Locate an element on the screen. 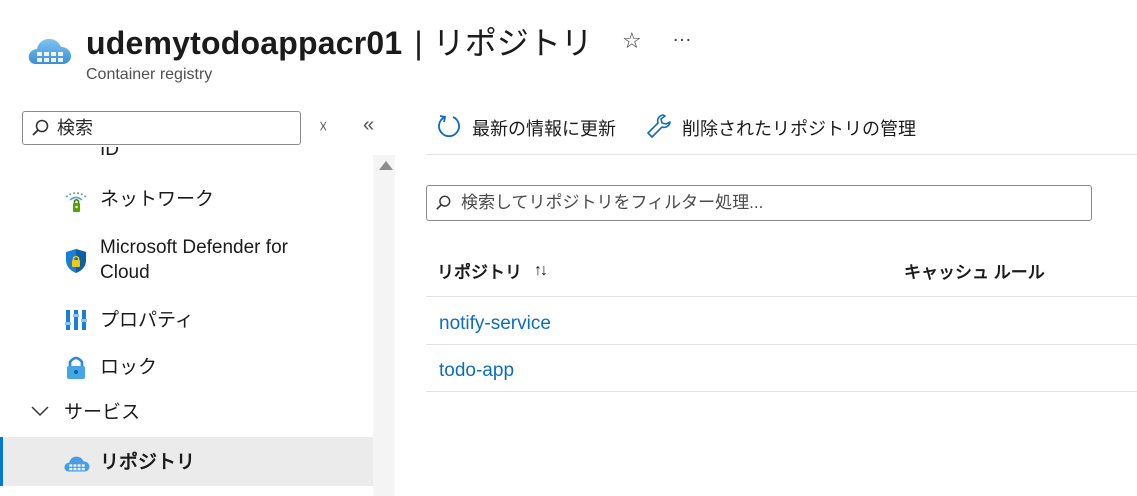 This screenshot has height=496, width=1137. refresh-label: 最新の情報に更新 is located at coordinates (544, 129).